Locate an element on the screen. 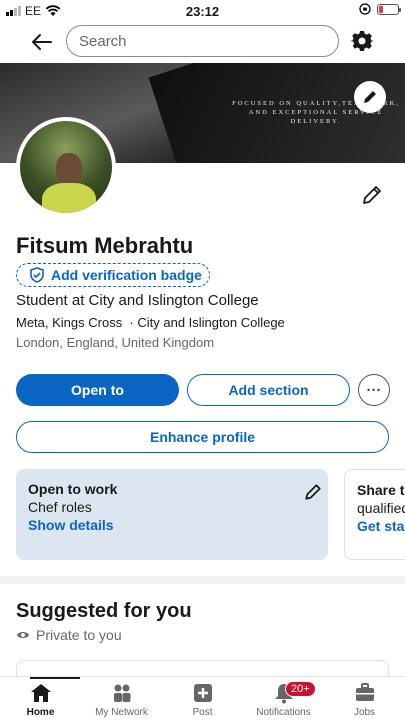  tab-notifications: 20+ Notifications is located at coordinates (283, 700).